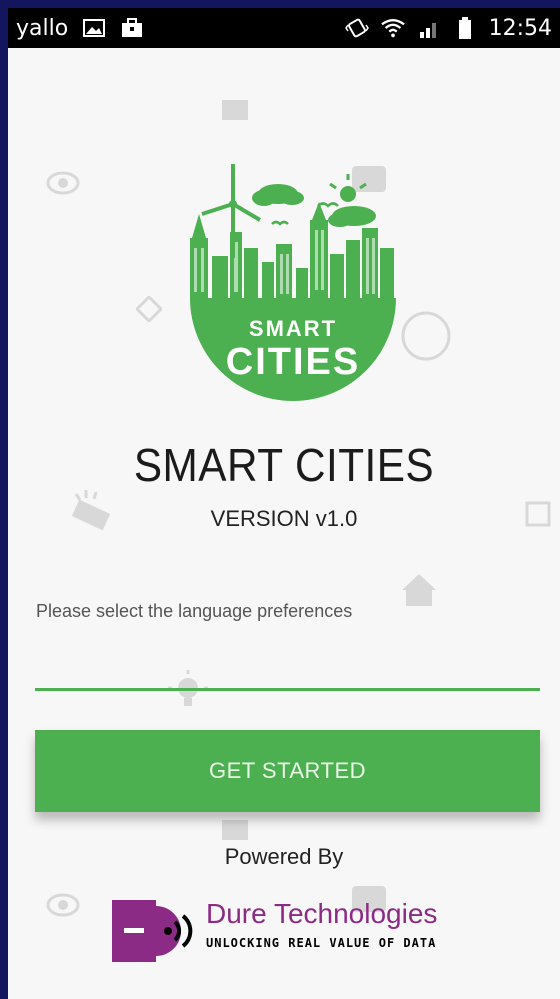 The image size is (560, 999). Describe the element at coordinates (80, 28) in the screenshot. I see `status-left: yallo` at that location.